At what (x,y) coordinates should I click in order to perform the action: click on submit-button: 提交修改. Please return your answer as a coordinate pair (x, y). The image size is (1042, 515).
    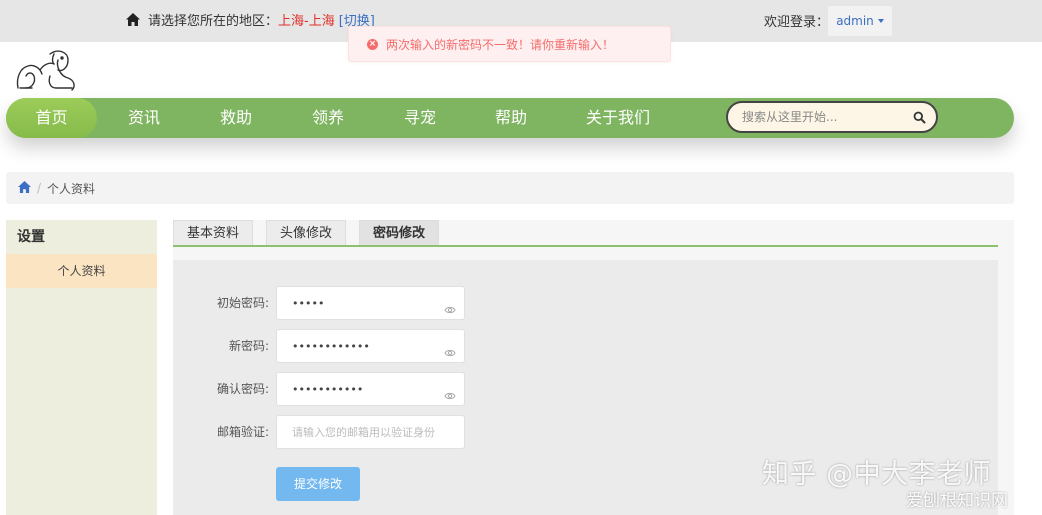
    Looking at the image, I should click on (318, 484).